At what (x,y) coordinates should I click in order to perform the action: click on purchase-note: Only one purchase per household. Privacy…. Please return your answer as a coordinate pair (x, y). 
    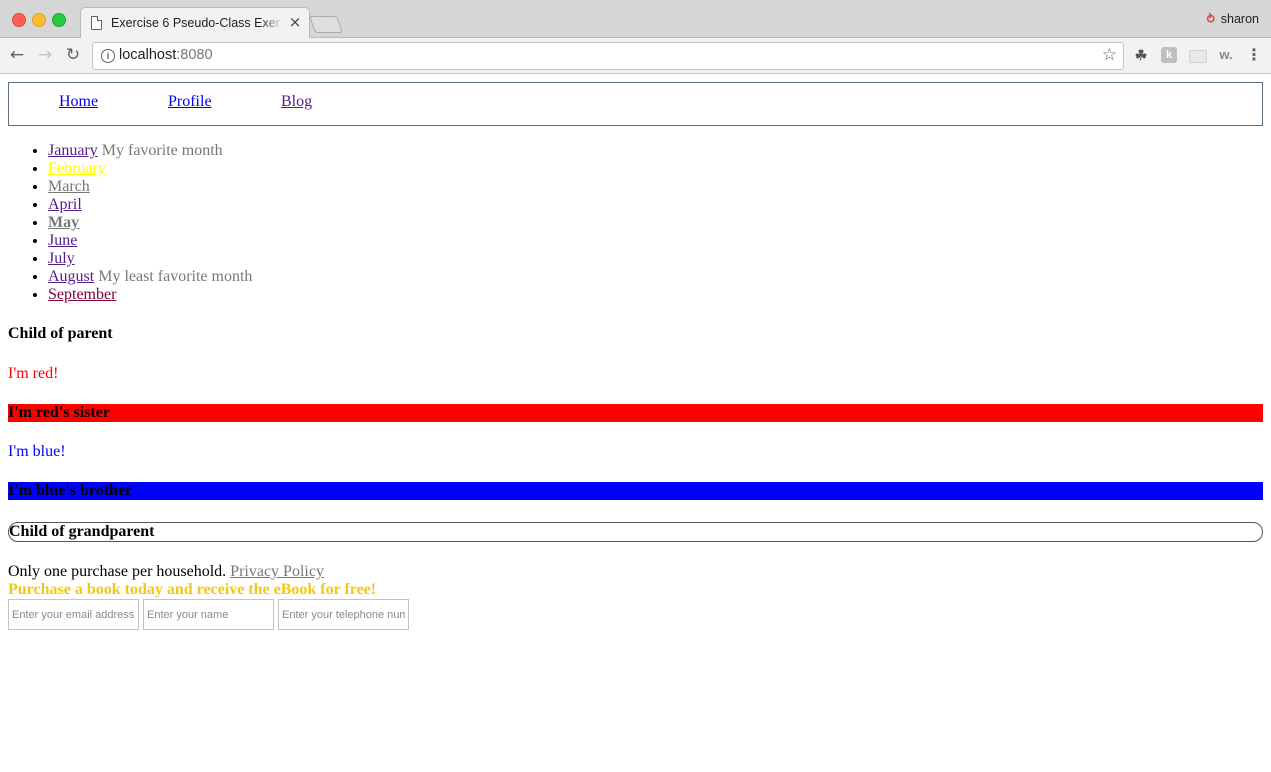
    Looking at the image, I should click on (635, 572).